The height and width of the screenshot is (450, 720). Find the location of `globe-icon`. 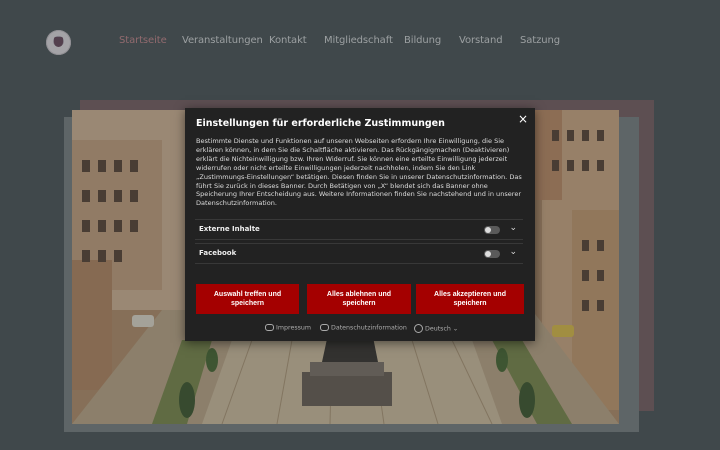

globe-icon is located at coordinates (418, 328).